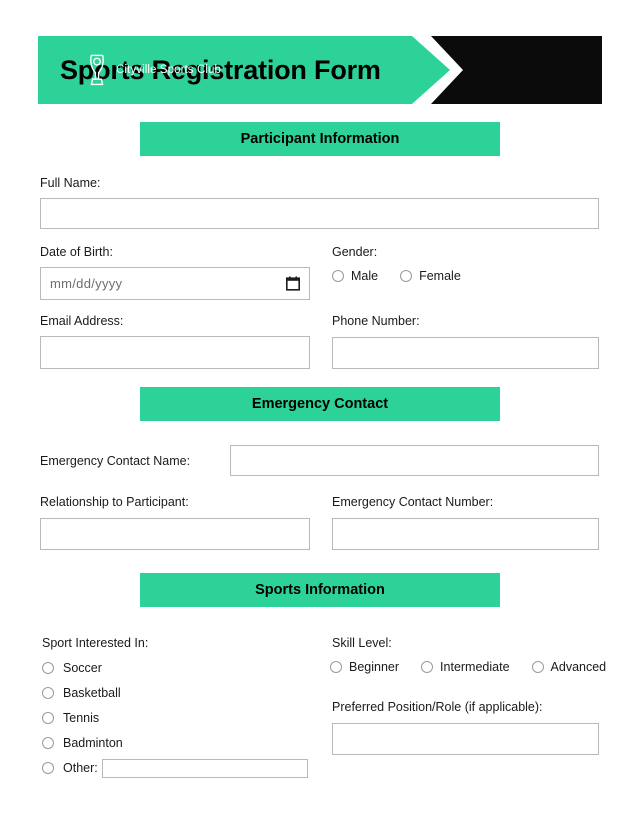 Image resolution: width=640 pixels, height=828 pixels. I want to click on sport-option-tennis: Tennis, so click(70, 718).